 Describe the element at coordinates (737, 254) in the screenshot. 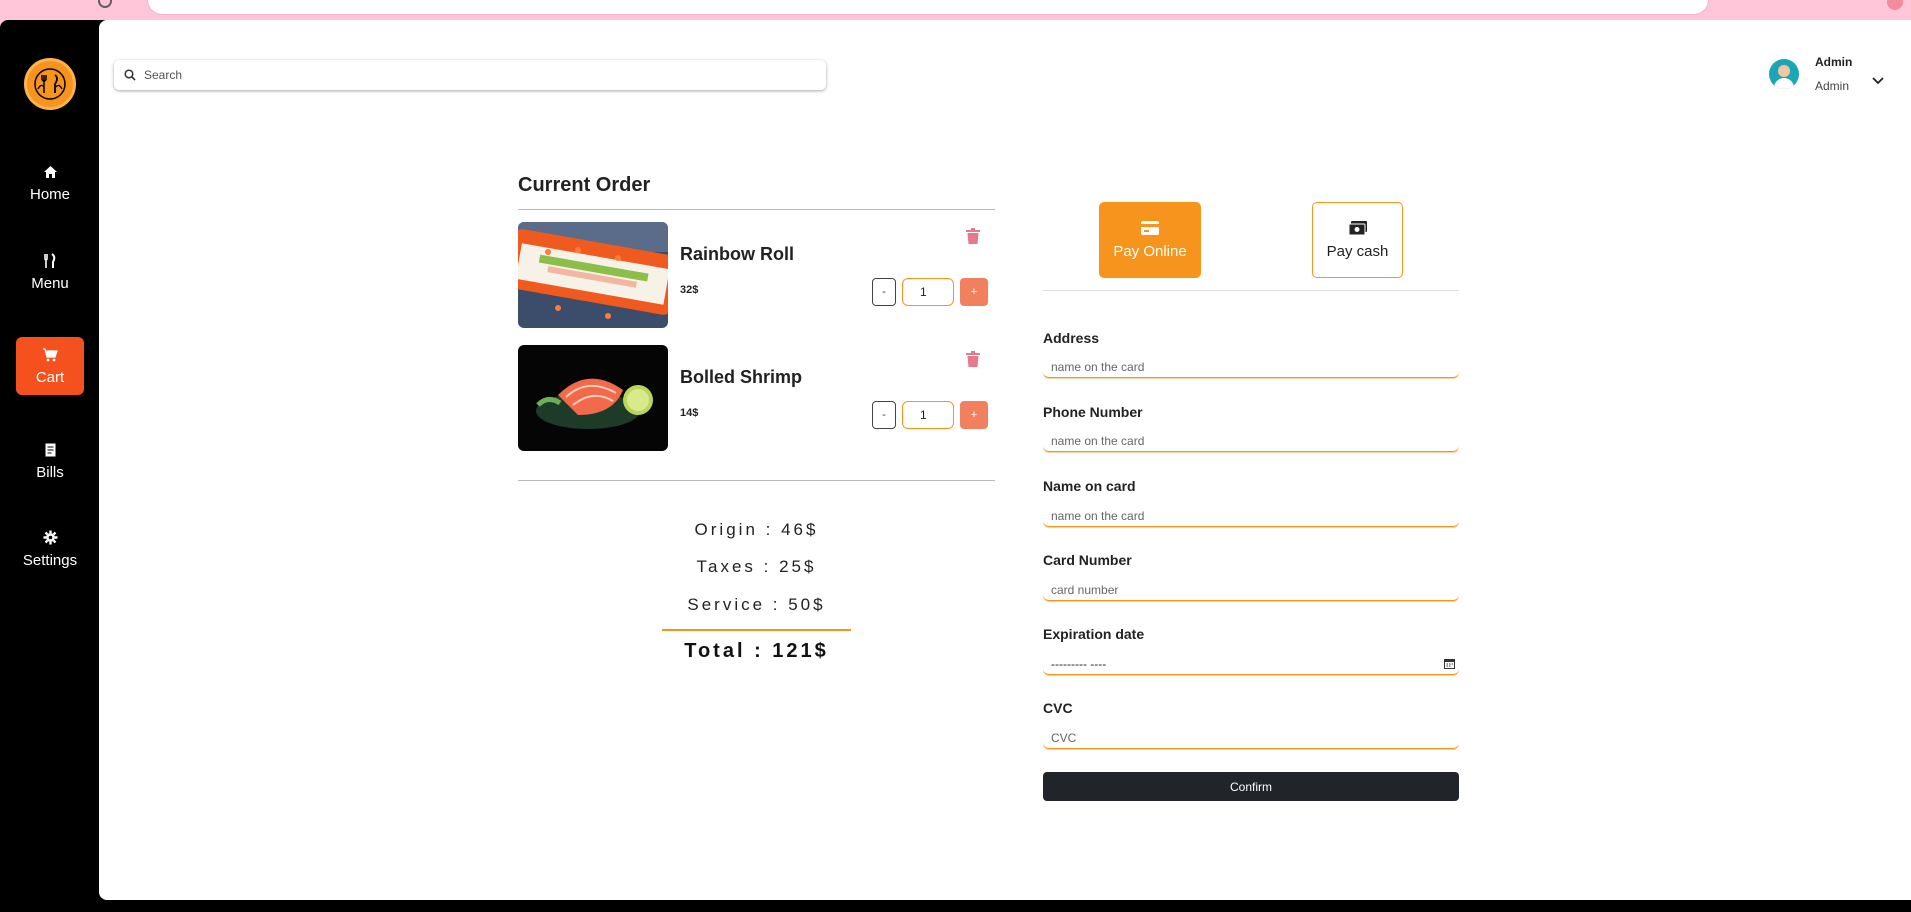

I see `item-name: Rainbow Roll` at that location.